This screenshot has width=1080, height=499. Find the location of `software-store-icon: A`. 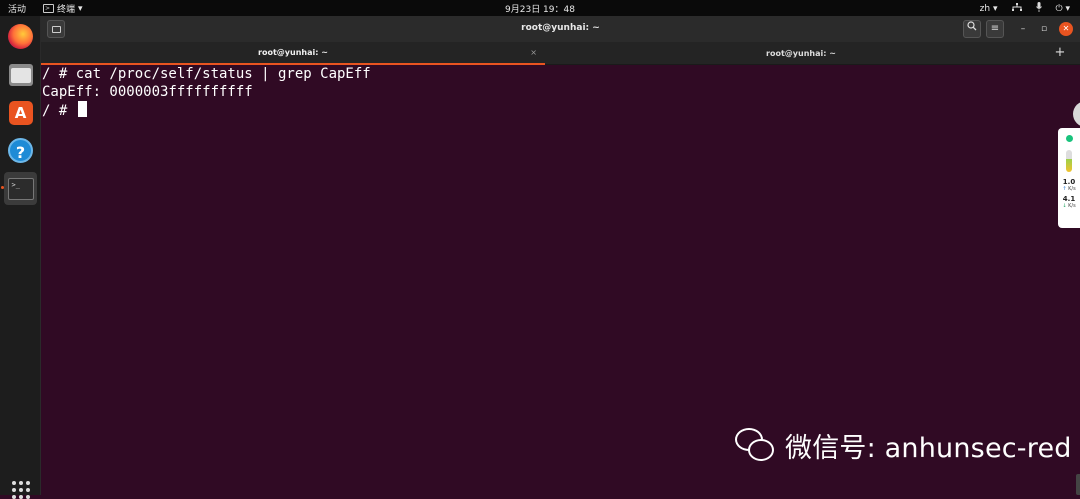

software-store-icon: A is located at coordinates (20, 112).